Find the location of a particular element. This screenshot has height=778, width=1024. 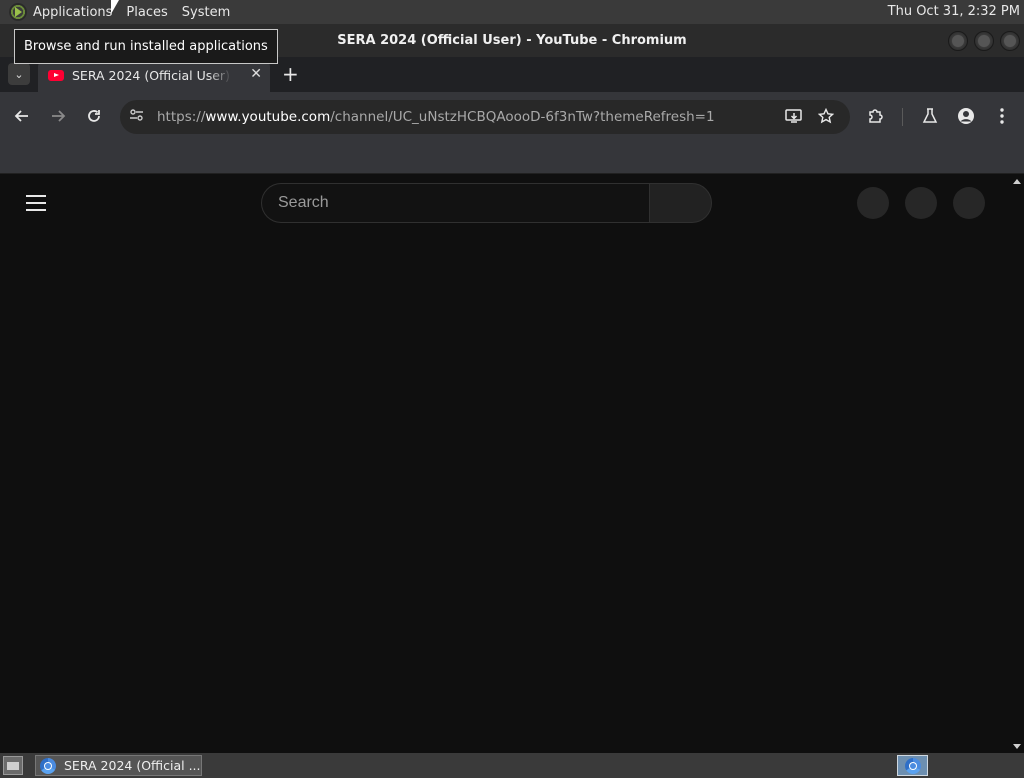

profile-button is located at coordinates (966, 116).